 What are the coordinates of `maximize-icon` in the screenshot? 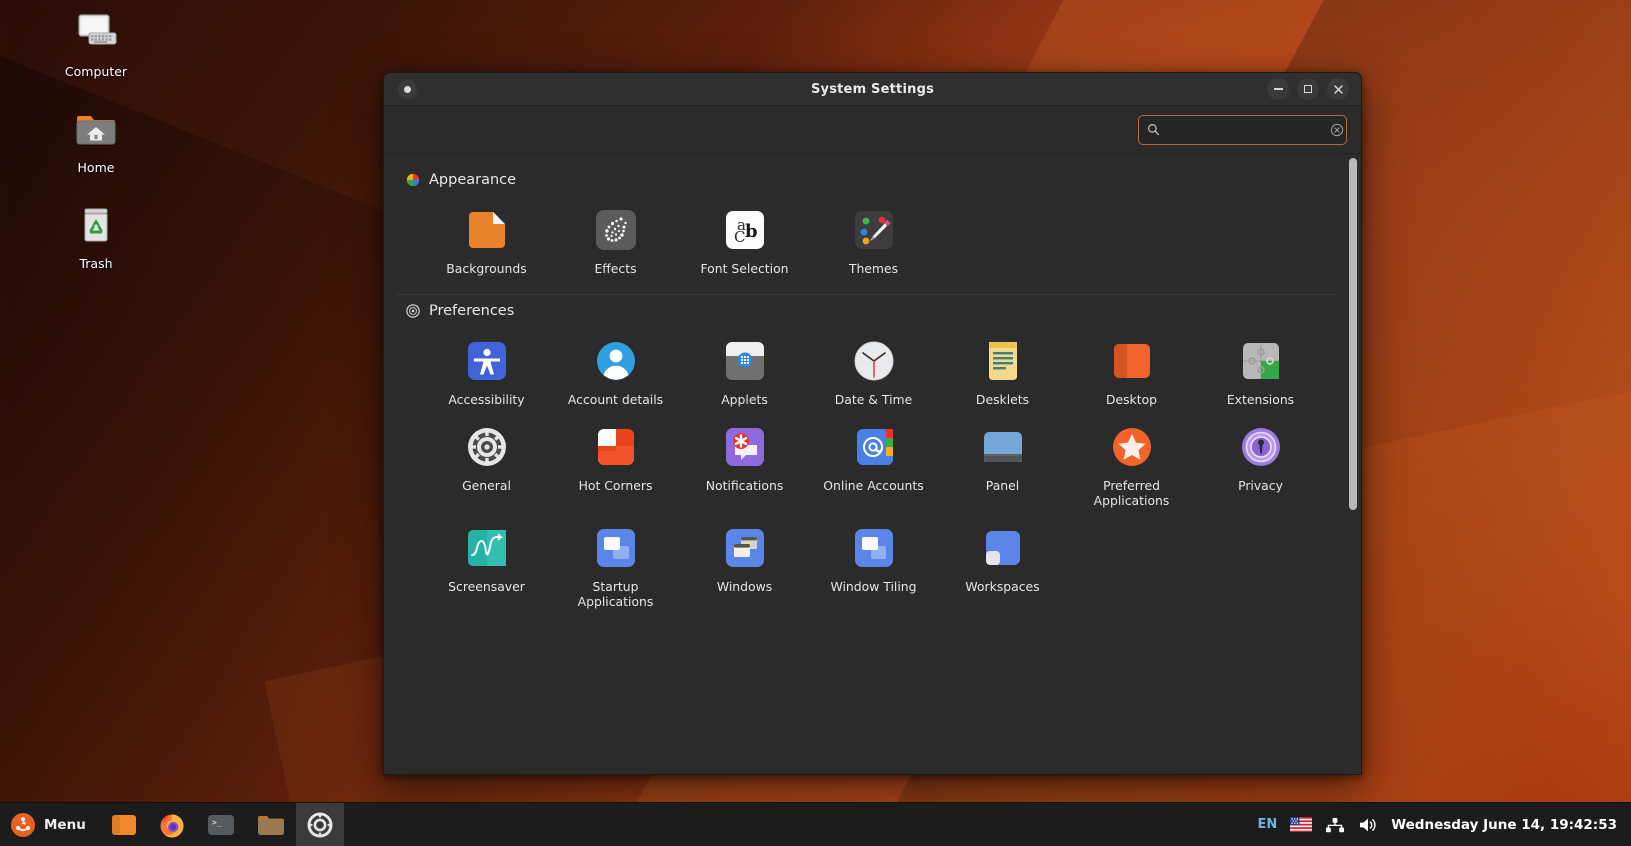 It's located at (1308, 89).